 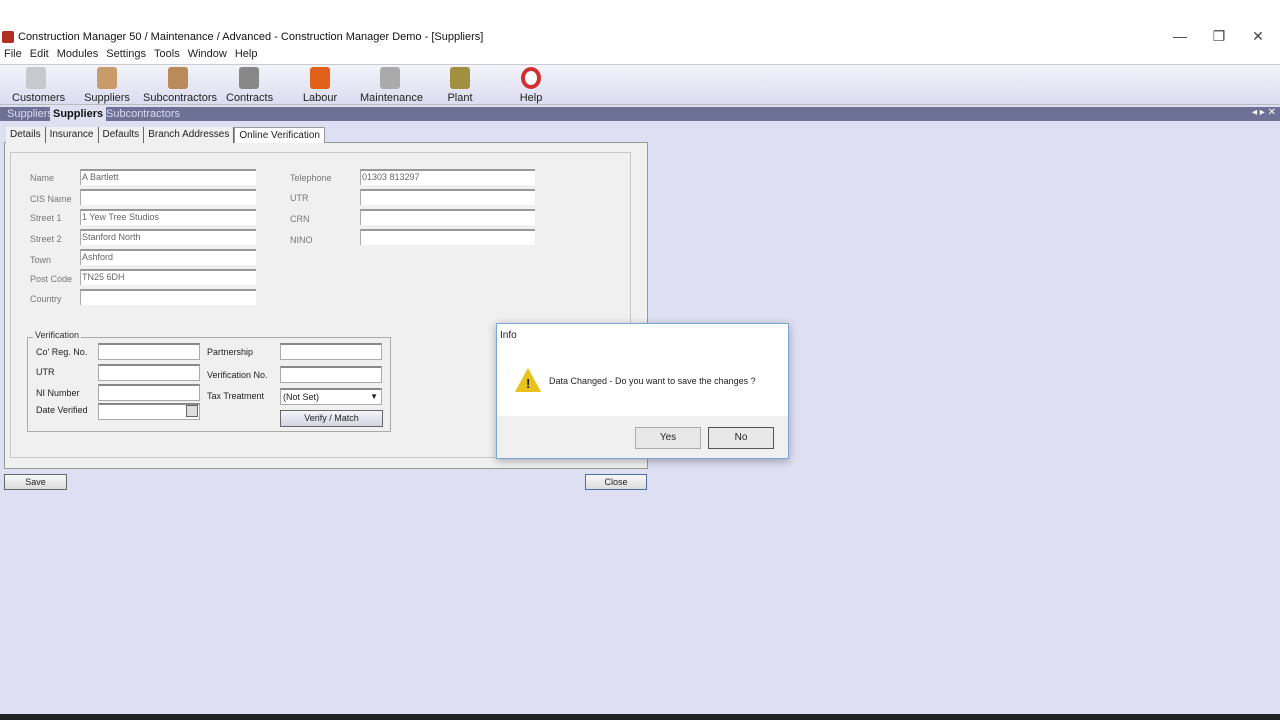 What do you see at coordinates (189, 135) in the screenshot?
I see `tab-branch-addresses: Branch Addresses` at bounding box center [189, 135].